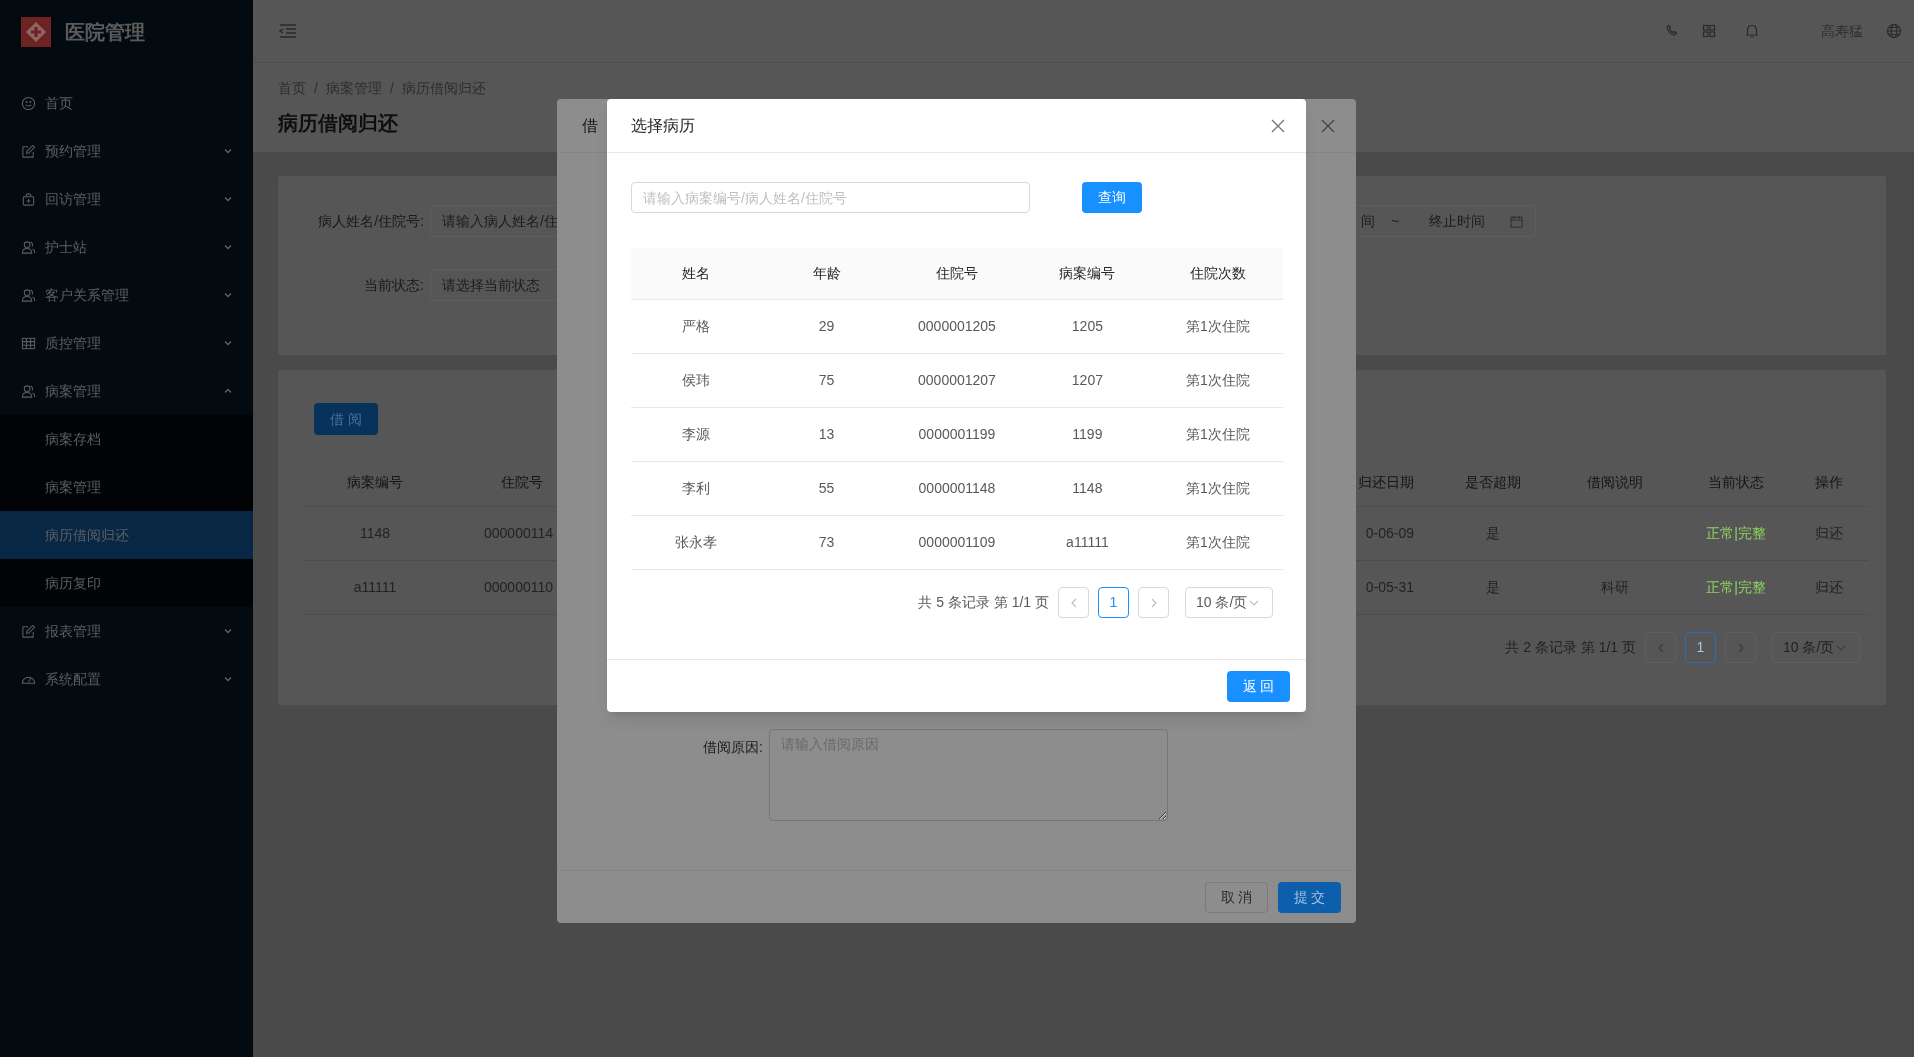  Describe the element at coordinates (126, 247) in the screenshot. I see `menu-item: 护士站` at that location.